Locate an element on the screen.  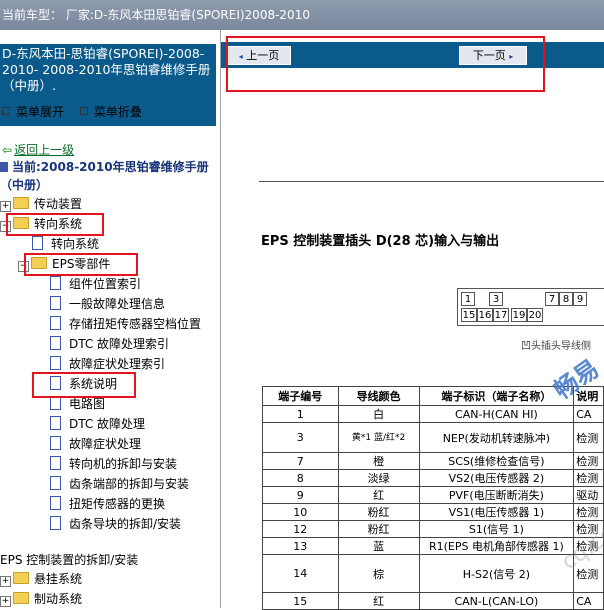
table-row: 8 淡绿 VS2(电压传感器 2) 检测 is located at coordinates (433, 478).